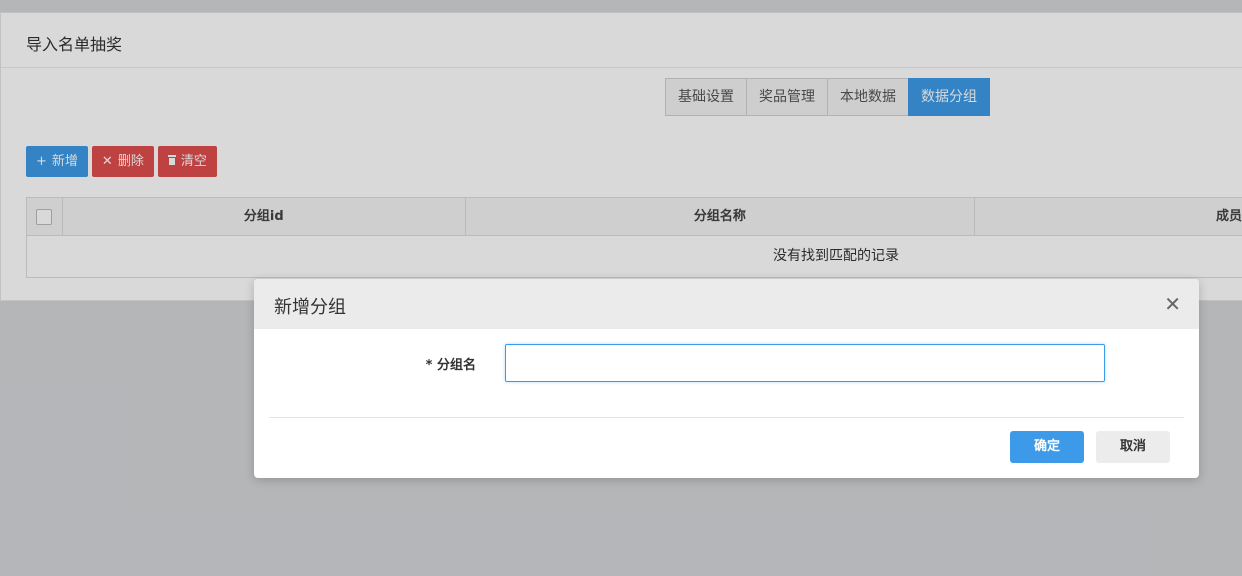 This screenshot has width=1242, height=576. I want to click on group-name-label: * 分组名, so click(450, 365).